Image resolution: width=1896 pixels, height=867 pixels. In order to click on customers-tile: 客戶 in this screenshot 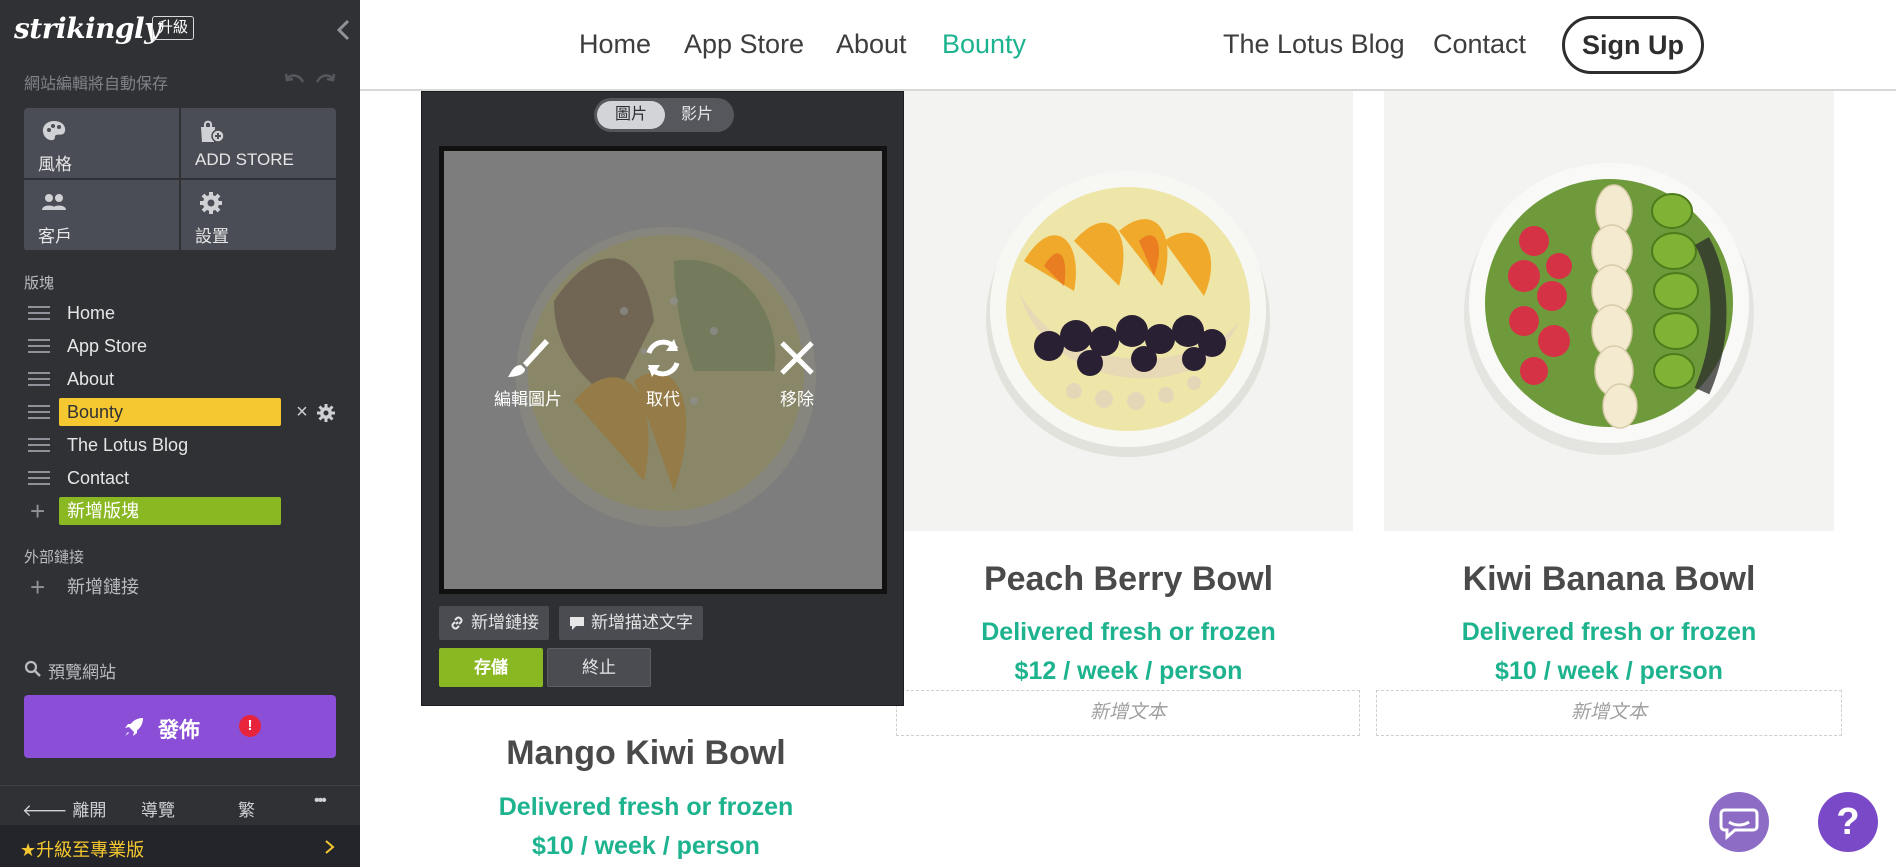, I will do `click(101, 215)`.